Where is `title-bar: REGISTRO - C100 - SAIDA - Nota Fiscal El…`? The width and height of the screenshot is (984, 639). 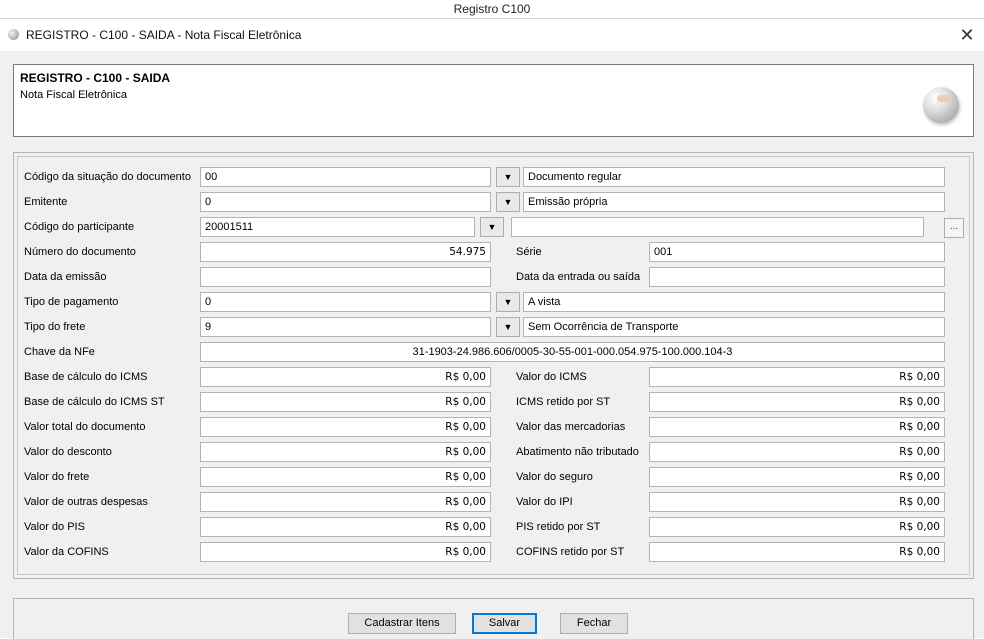 title-bar: REGISTRO - C100 - SAIDA - Nota Fiscal El… is located at coordinates (492, 35).